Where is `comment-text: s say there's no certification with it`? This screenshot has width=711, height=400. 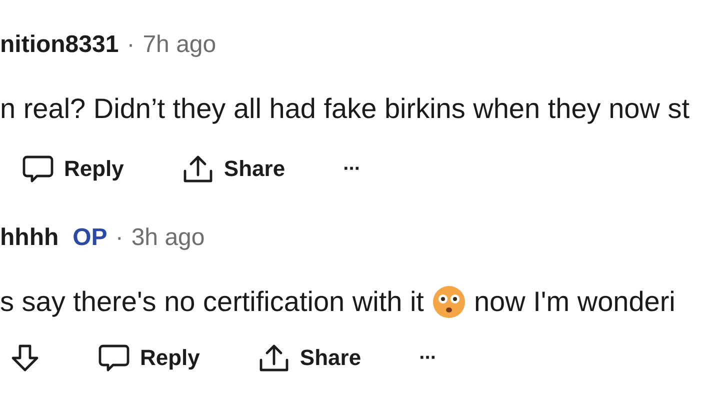 comment-text: s say there's no certification with it is located at coordinates (212, 302).